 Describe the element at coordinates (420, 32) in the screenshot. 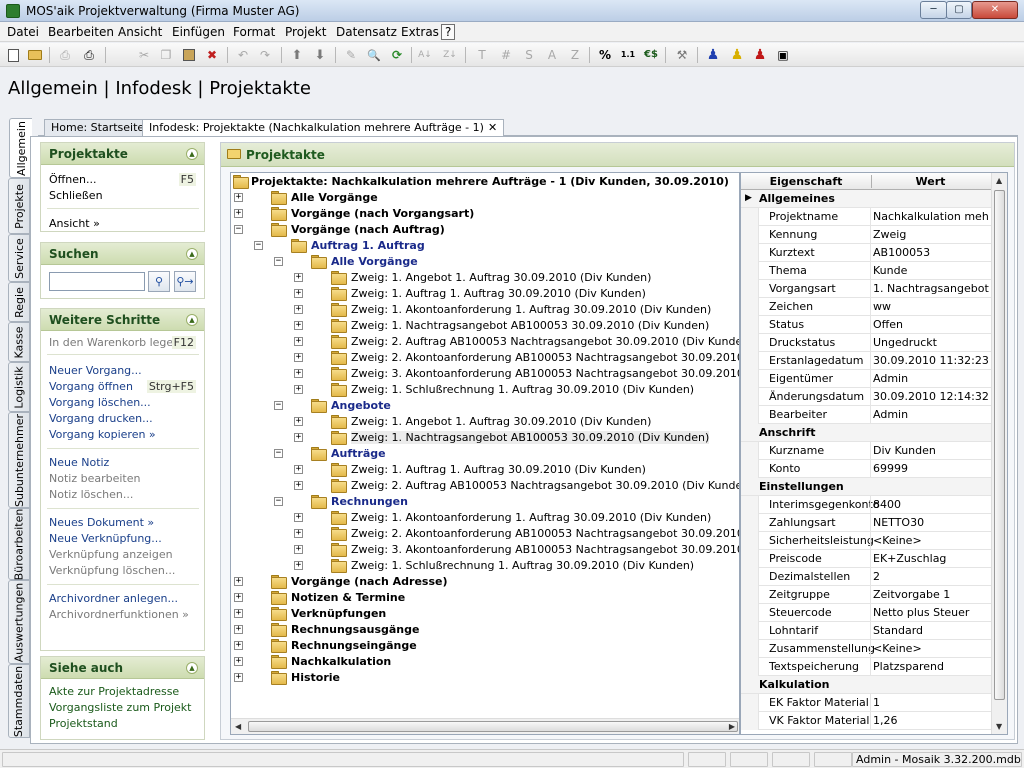

I see `menu-extras: Extras` at that location.